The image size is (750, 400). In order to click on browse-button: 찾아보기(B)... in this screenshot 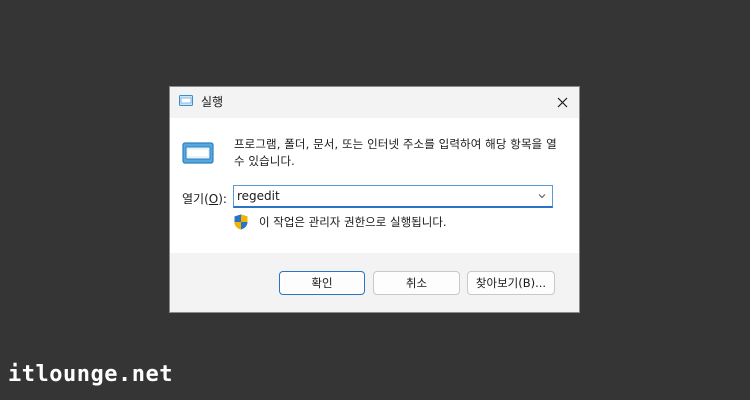, I will do `click(511, 283)`.